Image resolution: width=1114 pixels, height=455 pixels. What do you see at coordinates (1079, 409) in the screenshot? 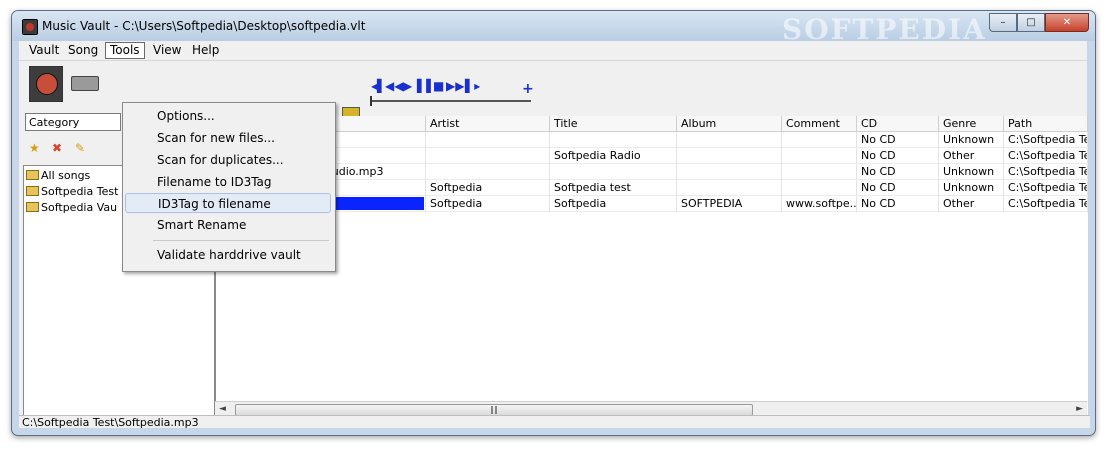
I see `scroll-right-icon: ►` at bounding box center [1079, 409].